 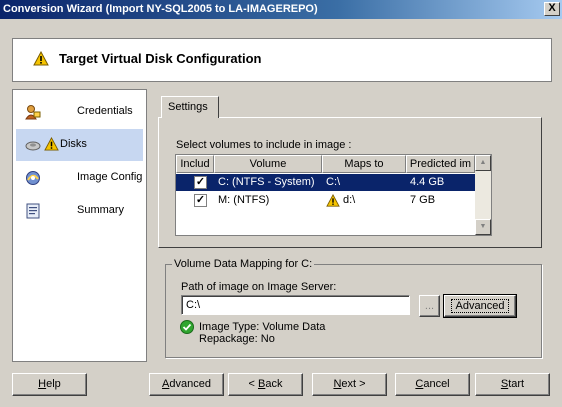 What do you see at coordinates (353, 384) in the screenshot?
I see `next-rest: ext >` at bounding box center [353, 384].